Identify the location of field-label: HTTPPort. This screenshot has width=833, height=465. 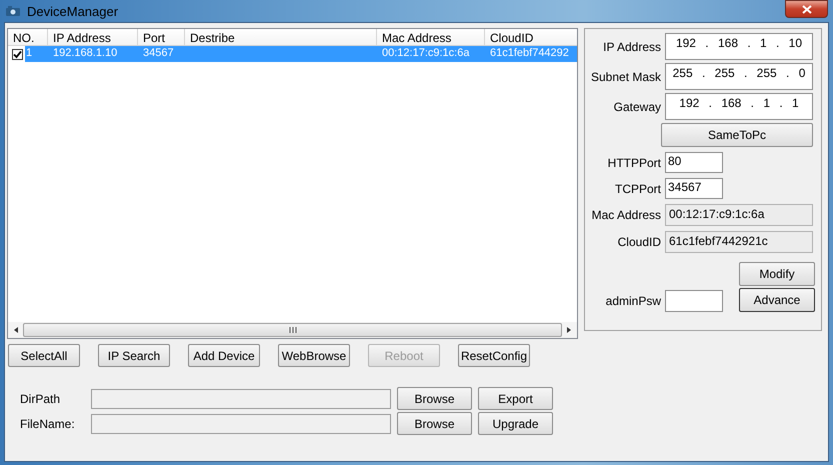
(633, 163).